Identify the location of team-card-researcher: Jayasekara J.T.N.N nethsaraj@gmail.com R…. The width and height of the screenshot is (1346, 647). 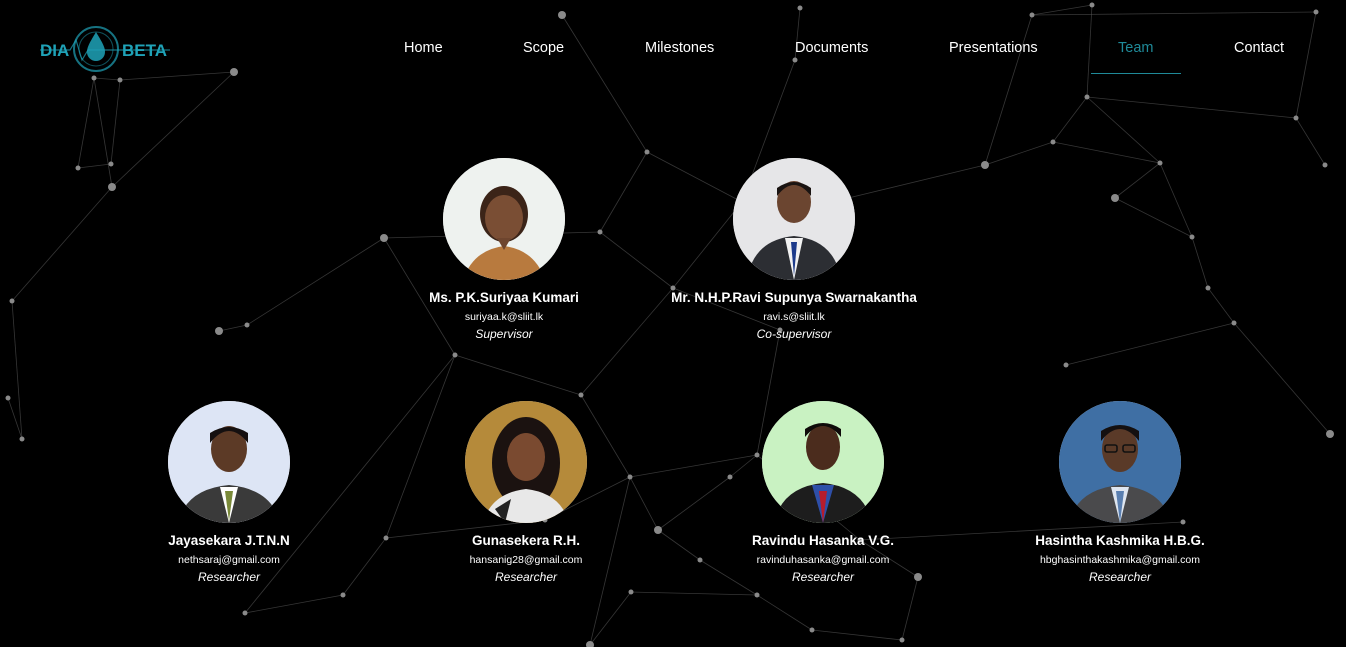
(229, 492).